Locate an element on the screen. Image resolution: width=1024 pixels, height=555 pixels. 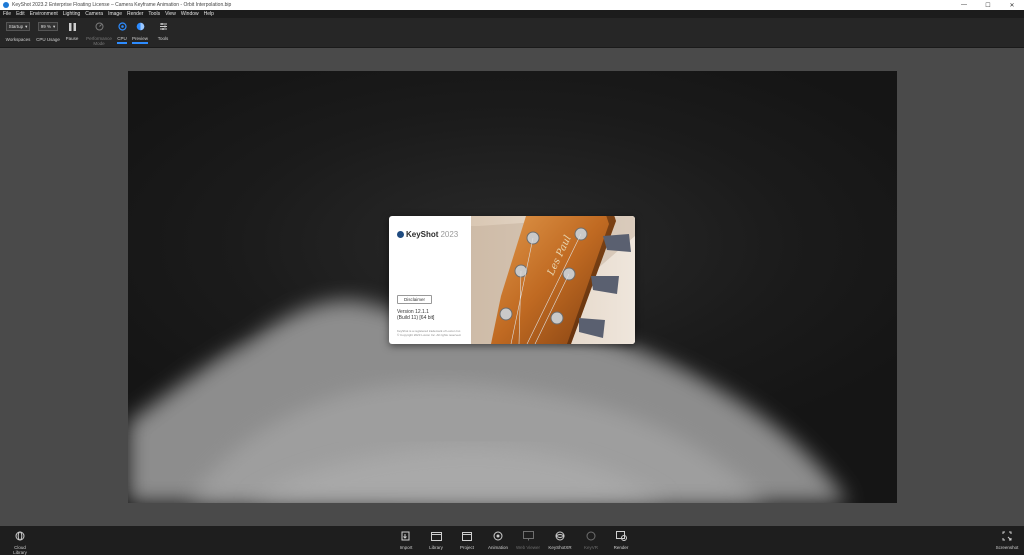
pause-button: Pause is located at coordinates (72, 33).